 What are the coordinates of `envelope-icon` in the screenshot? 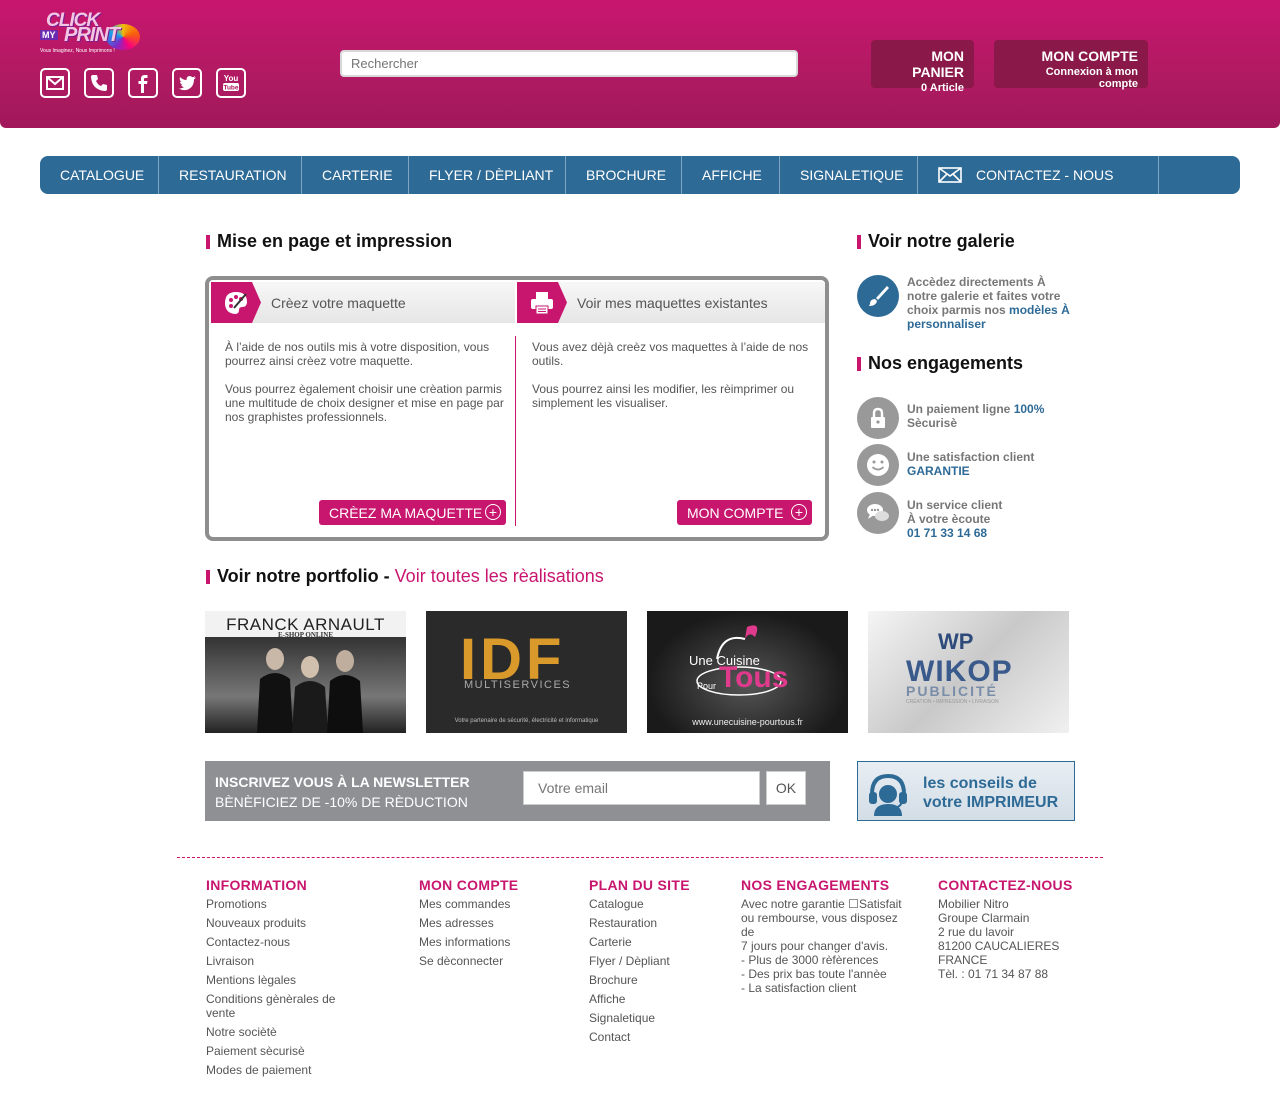 It's located at (950, 175).